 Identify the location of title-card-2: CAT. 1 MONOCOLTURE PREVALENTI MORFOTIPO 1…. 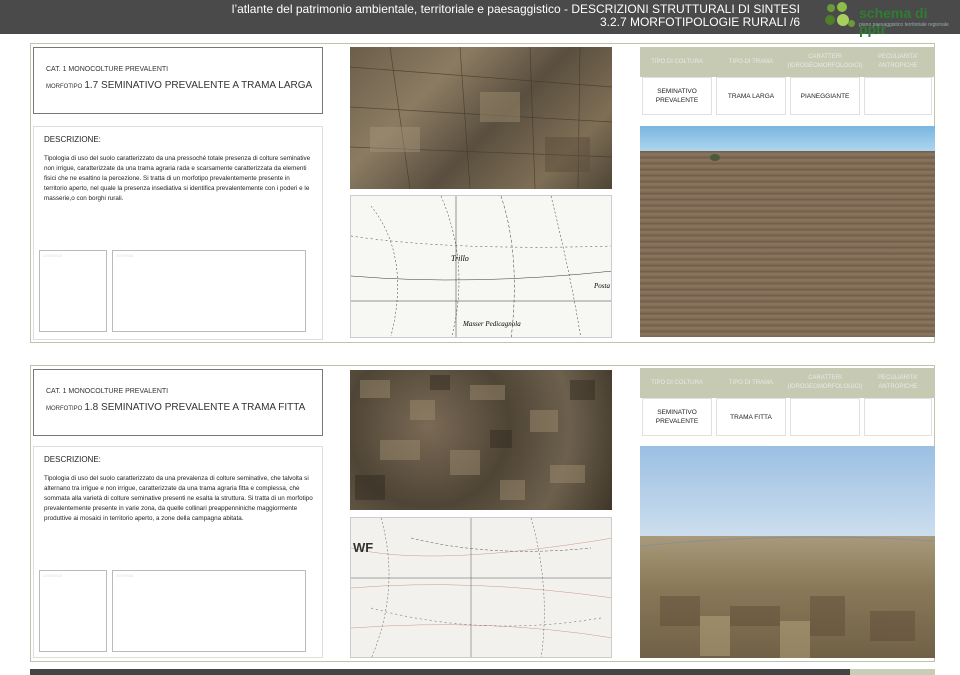
(178, 402).